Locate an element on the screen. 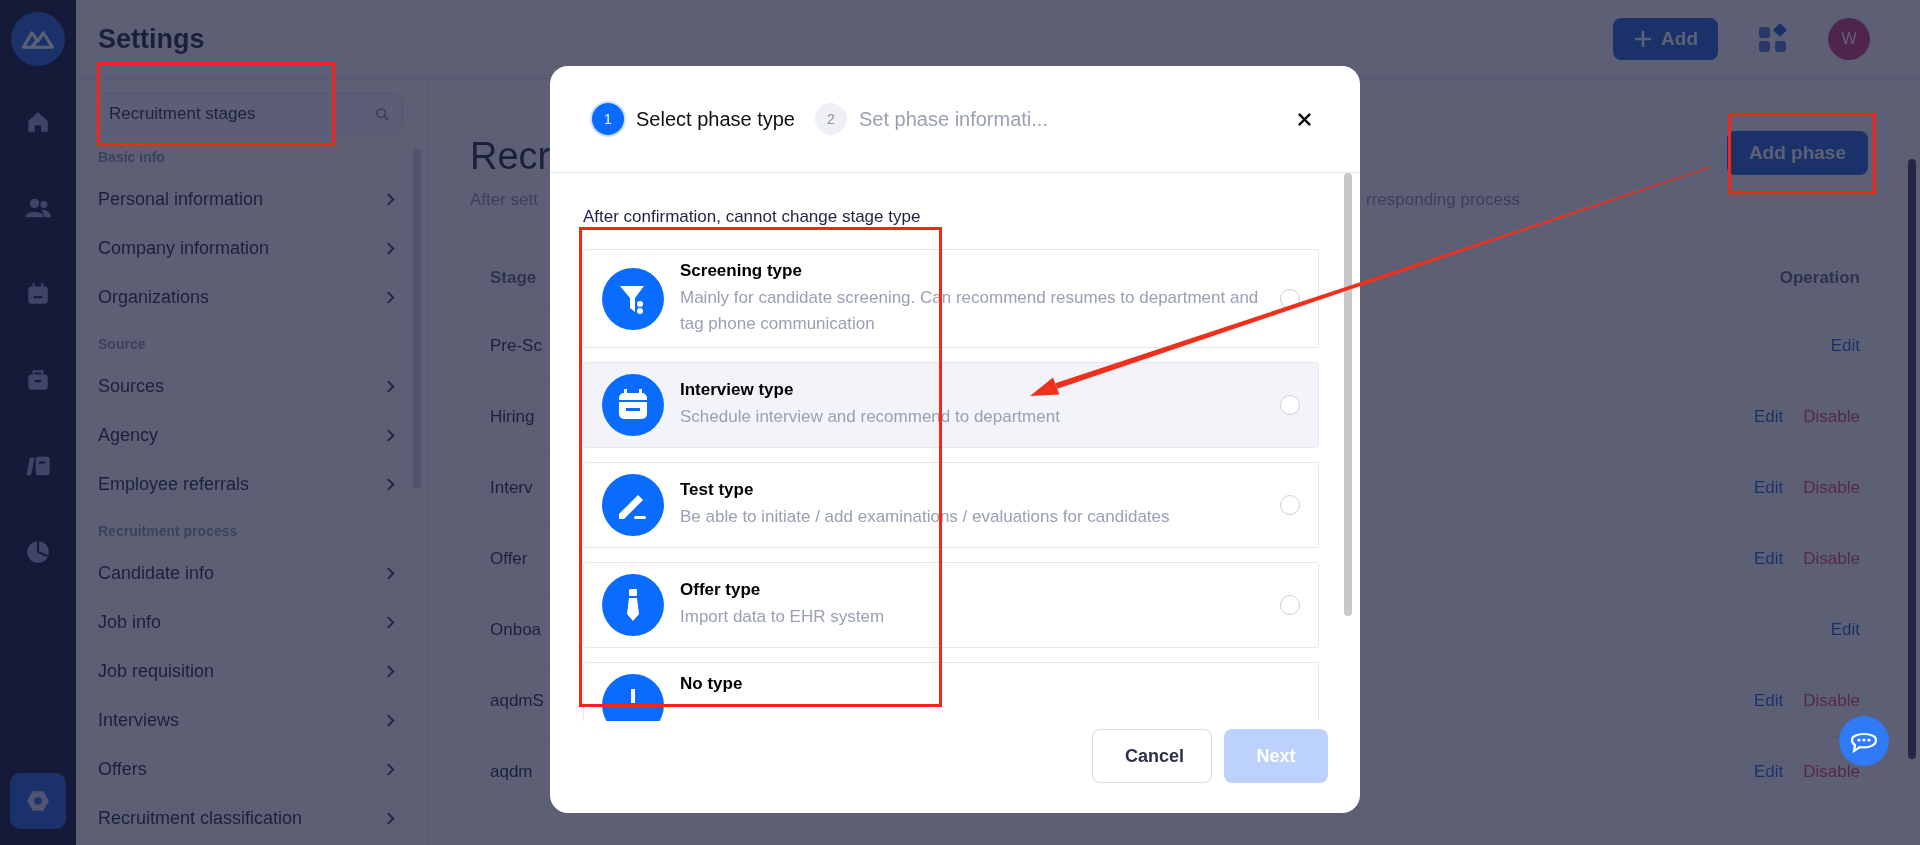 The height and width of the screenshot is (845, 1920). option-title: No type is located at coordinates (712, 684).